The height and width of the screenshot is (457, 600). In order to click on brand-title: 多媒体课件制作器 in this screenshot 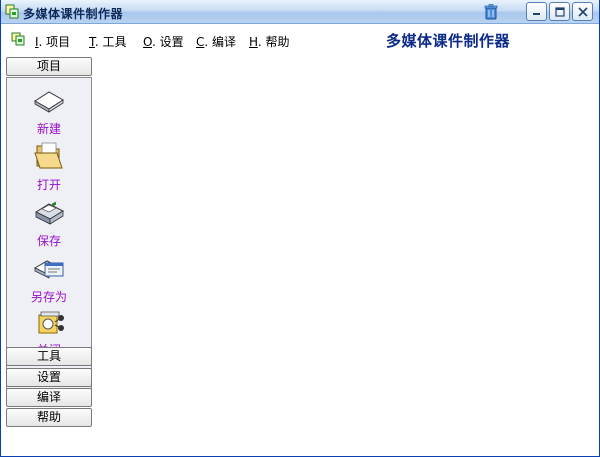, I will do `click(448, 41)`.